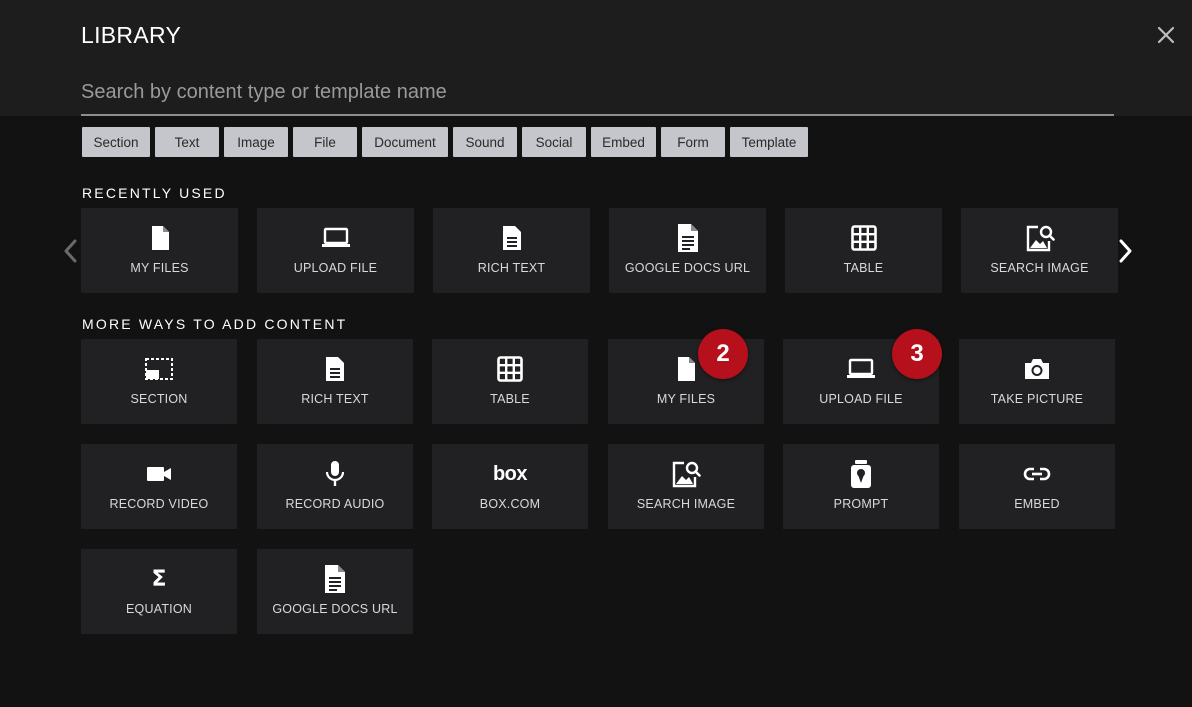  What do you see at coordinates (1166, 35) in the screenshot?
I see `close-icon` at bounding box center [1166, 35].